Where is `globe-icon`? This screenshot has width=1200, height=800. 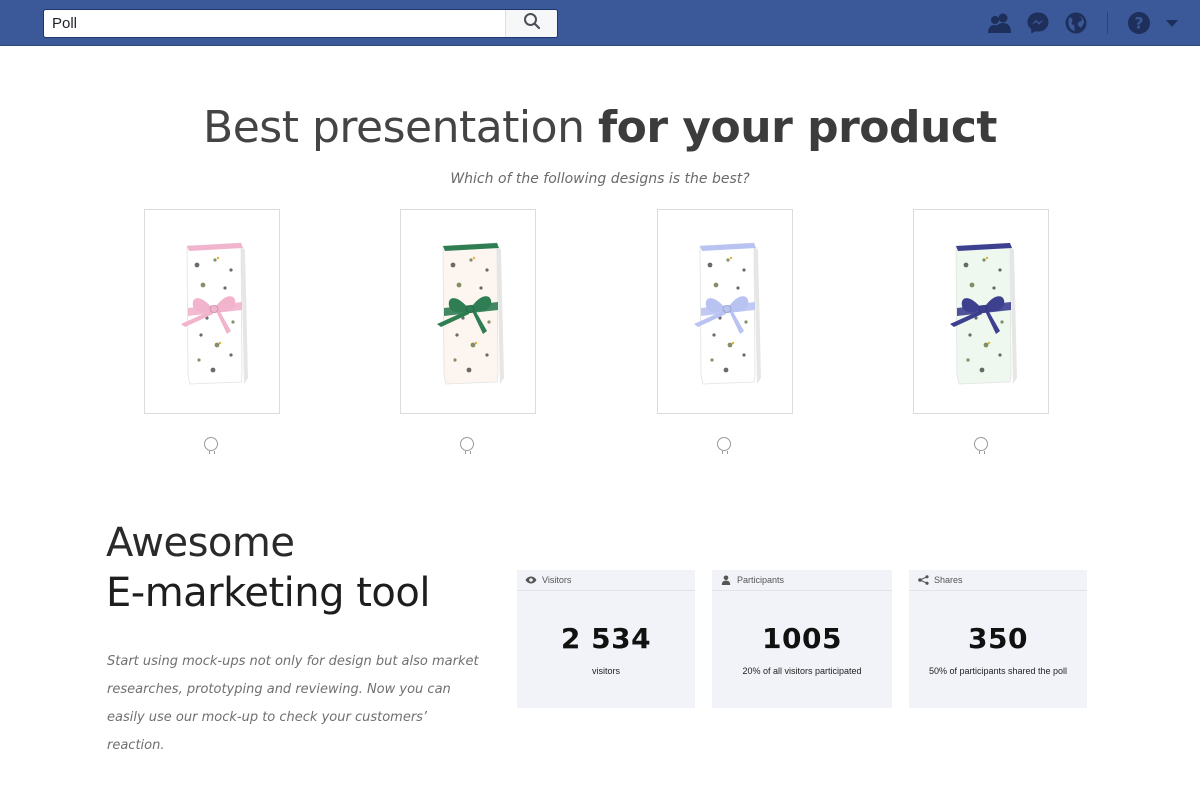 globe-icon is located at coordinates (1076, 23).